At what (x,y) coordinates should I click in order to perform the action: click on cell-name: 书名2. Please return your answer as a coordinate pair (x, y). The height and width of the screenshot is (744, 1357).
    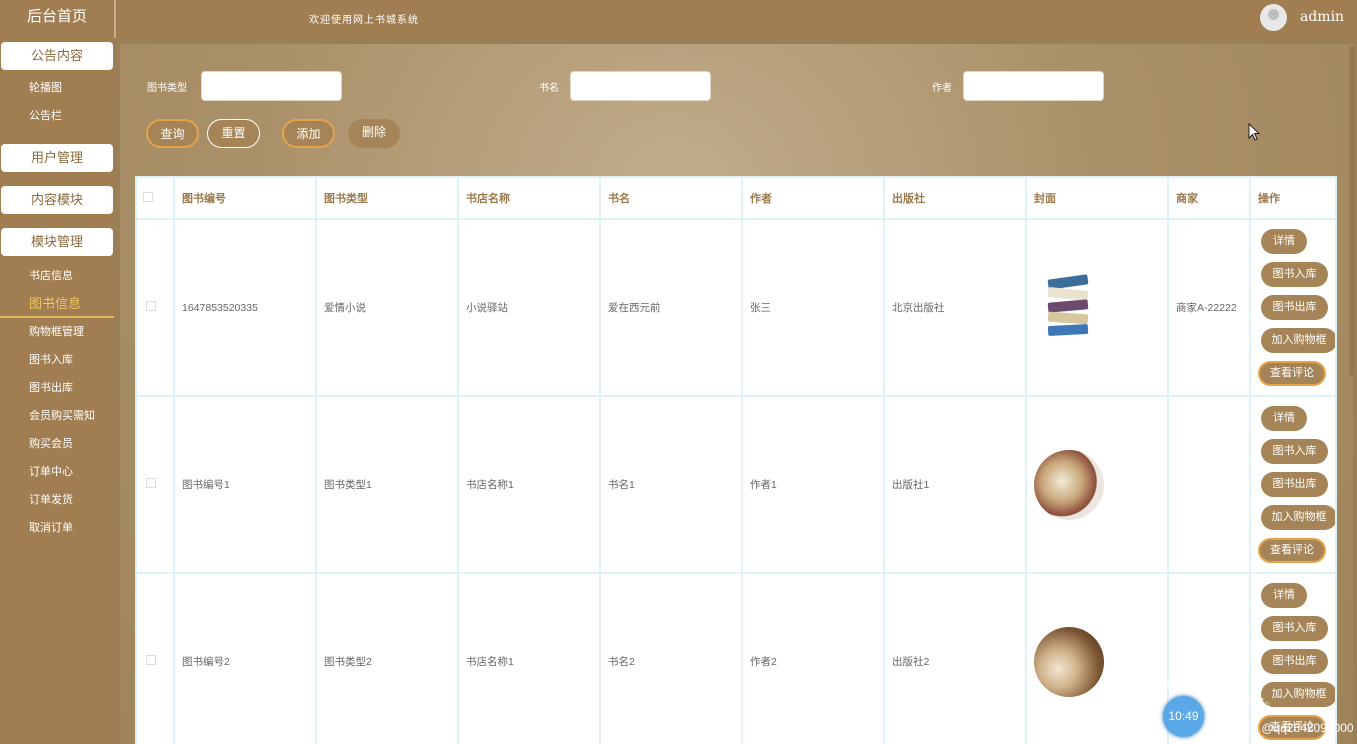
    Looking at the image, I should click on (671, 658).